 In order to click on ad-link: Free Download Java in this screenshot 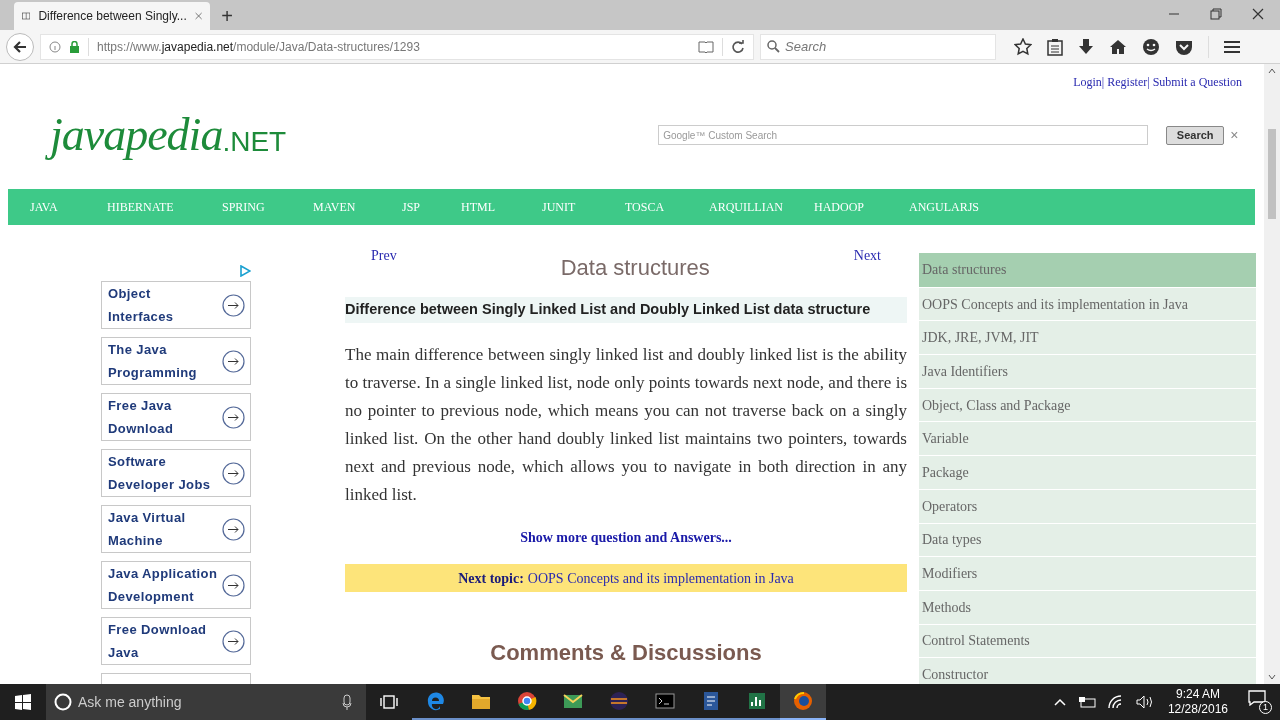, I will do `click(176, 641)`.